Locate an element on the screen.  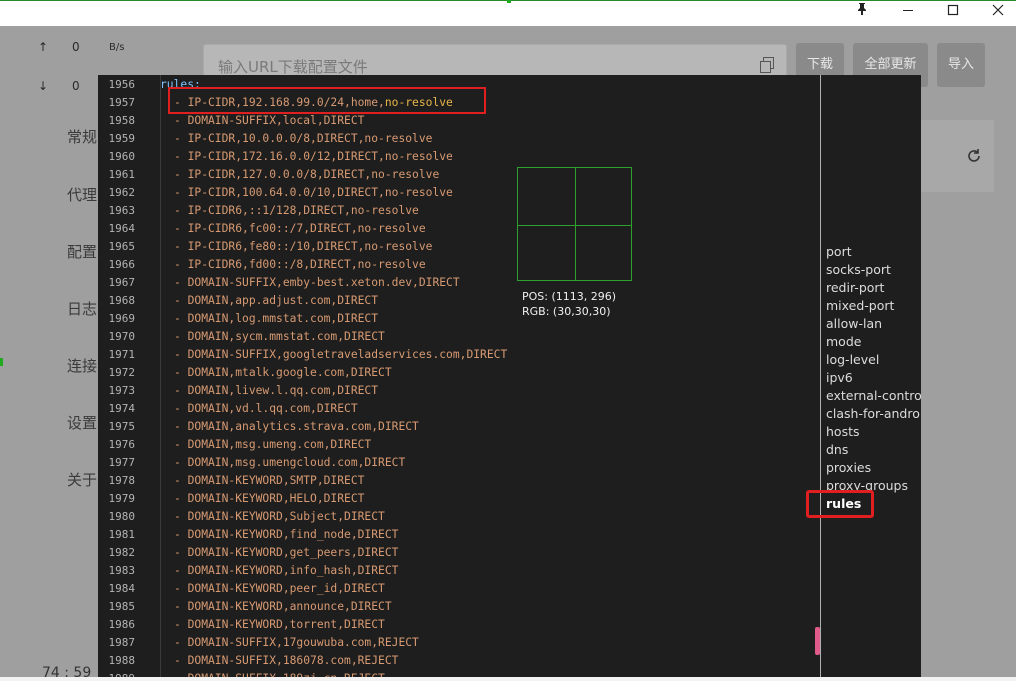
pin-icon is located at coordinates (862, 13).